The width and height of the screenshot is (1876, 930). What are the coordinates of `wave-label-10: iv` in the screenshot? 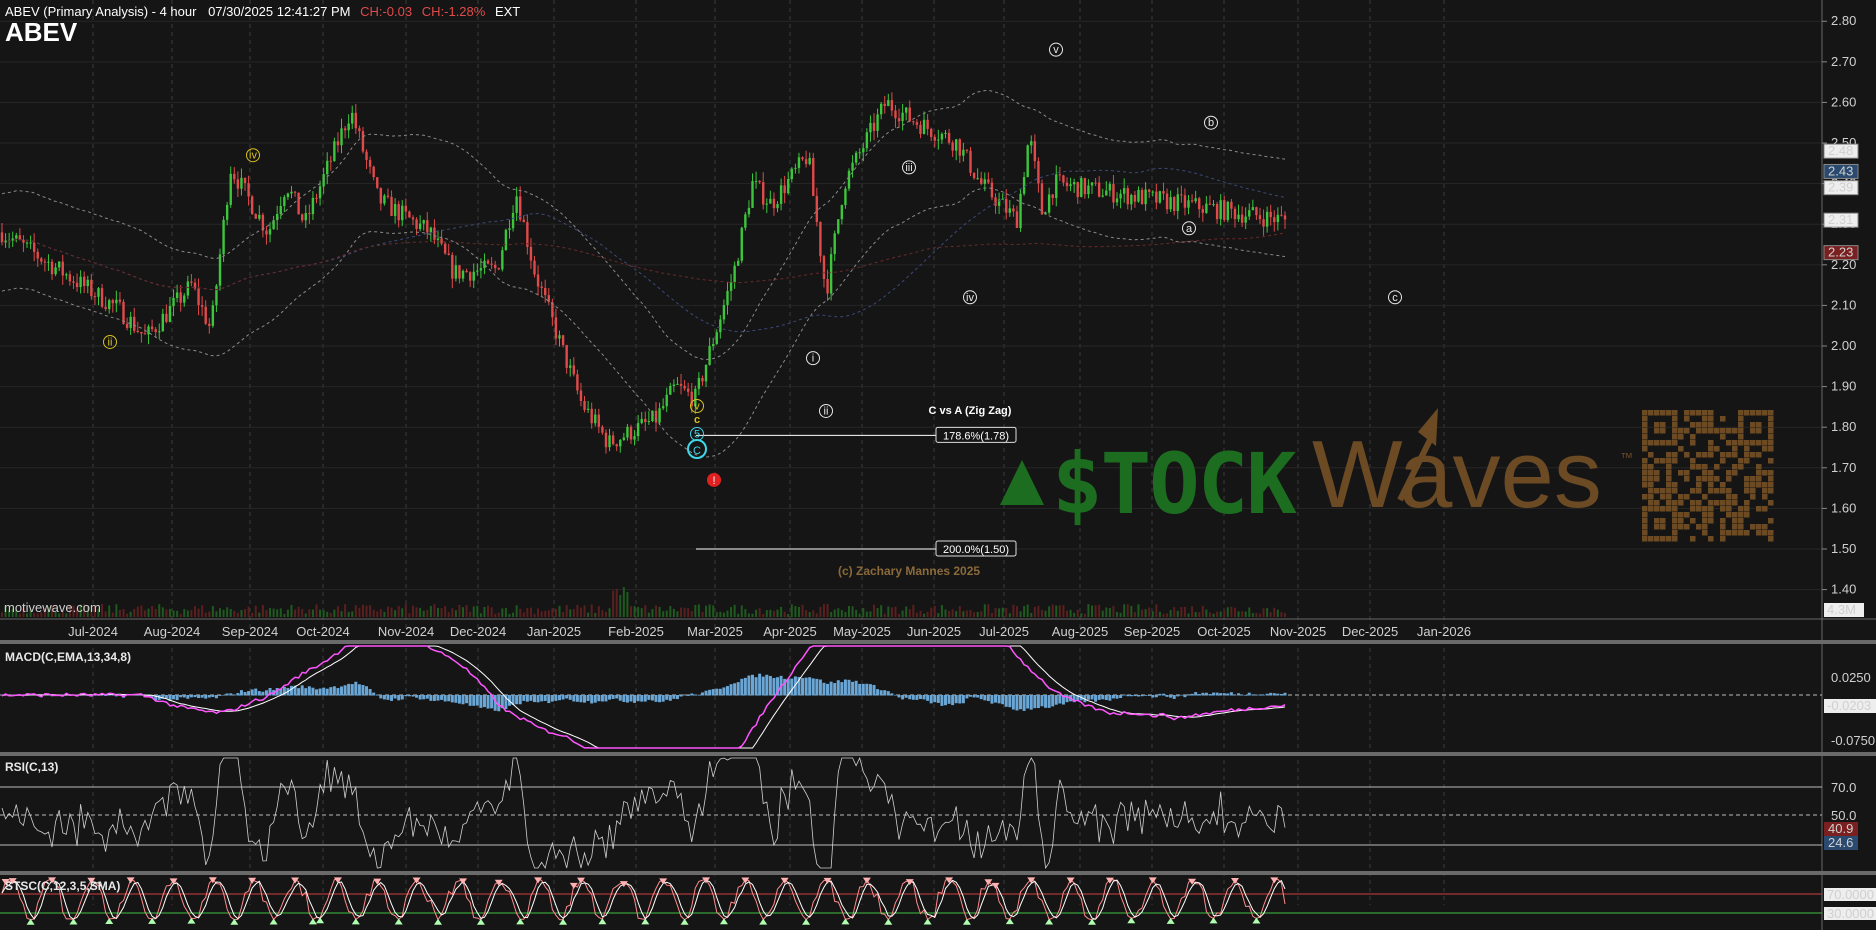 It's located at (970, 298).